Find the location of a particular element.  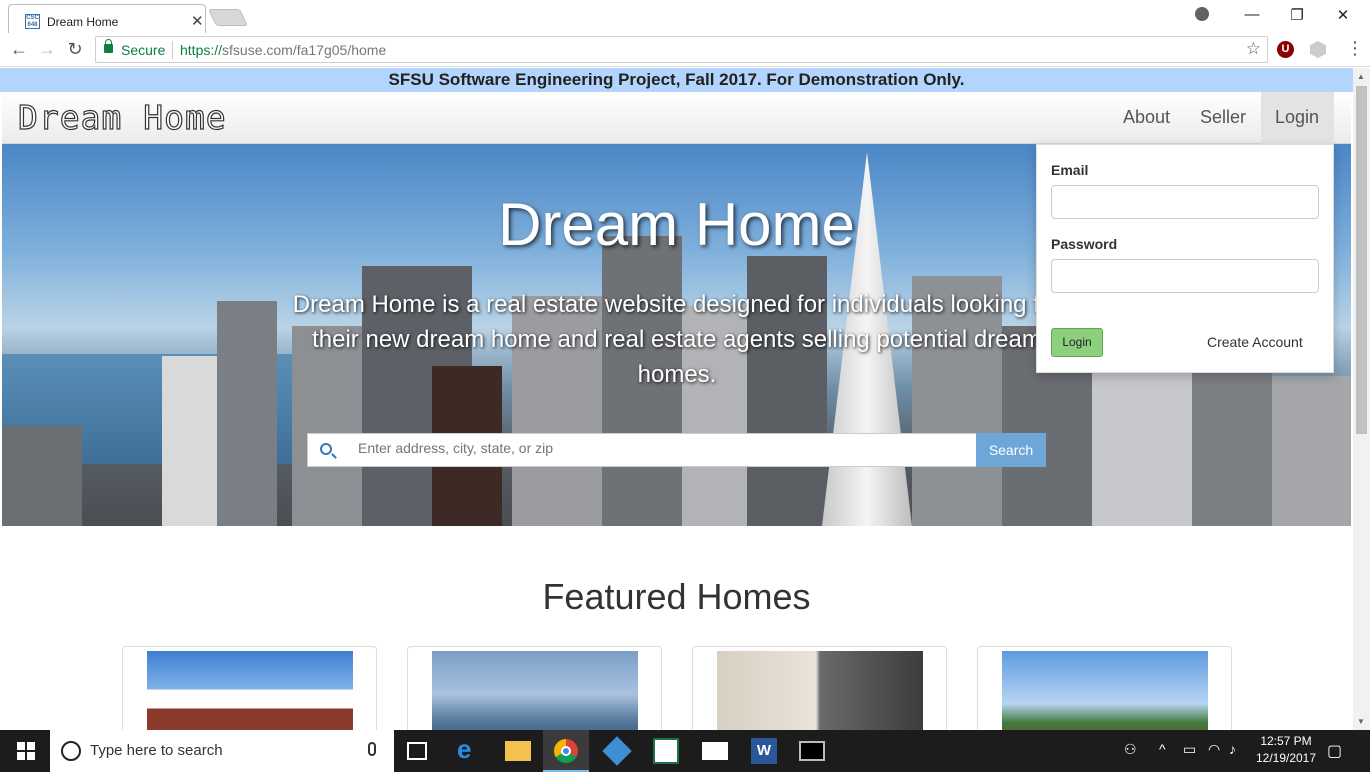

chrome-icon is located at coordinates (566, 751).